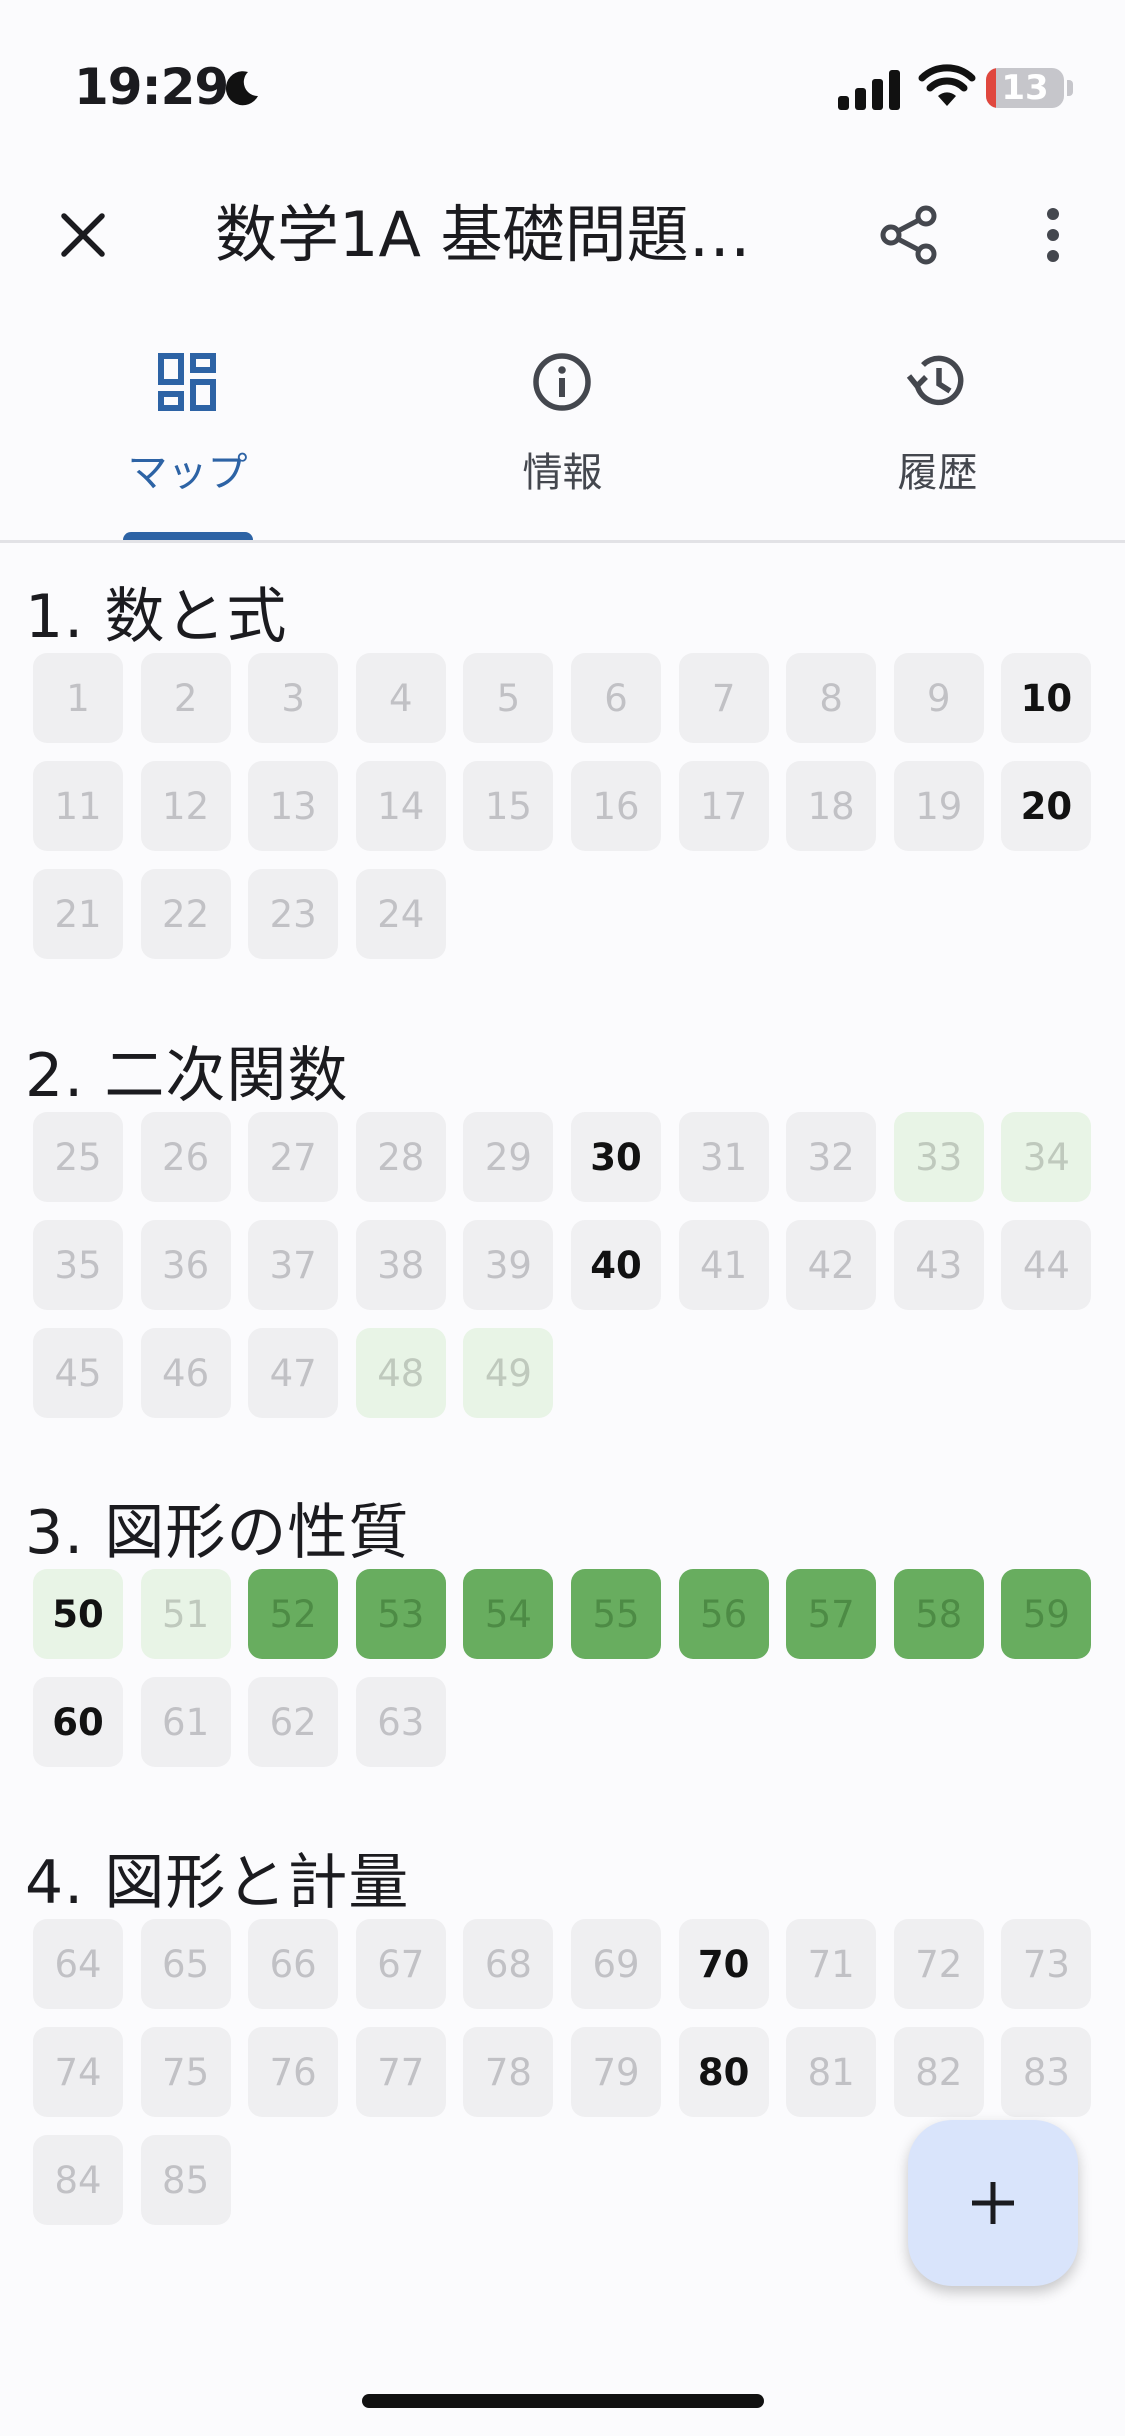  Describe the element at coordinates (938, 1157) in the screenshot. I see `problem-cell-33: 33` at that location.